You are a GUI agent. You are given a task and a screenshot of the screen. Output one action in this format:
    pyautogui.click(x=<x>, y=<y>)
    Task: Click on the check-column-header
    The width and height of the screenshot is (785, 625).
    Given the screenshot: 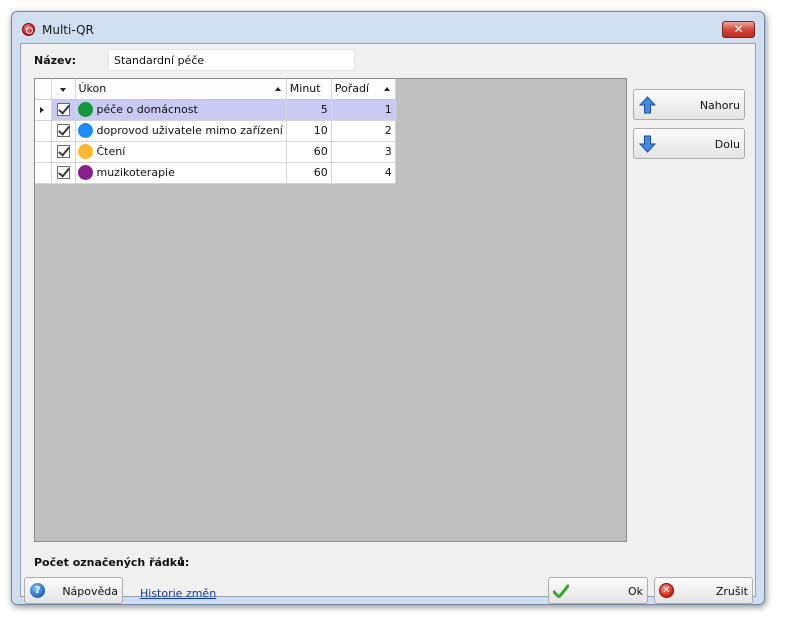 What is the action you would take?
    pyautogui.click(x=63, y=89)
    